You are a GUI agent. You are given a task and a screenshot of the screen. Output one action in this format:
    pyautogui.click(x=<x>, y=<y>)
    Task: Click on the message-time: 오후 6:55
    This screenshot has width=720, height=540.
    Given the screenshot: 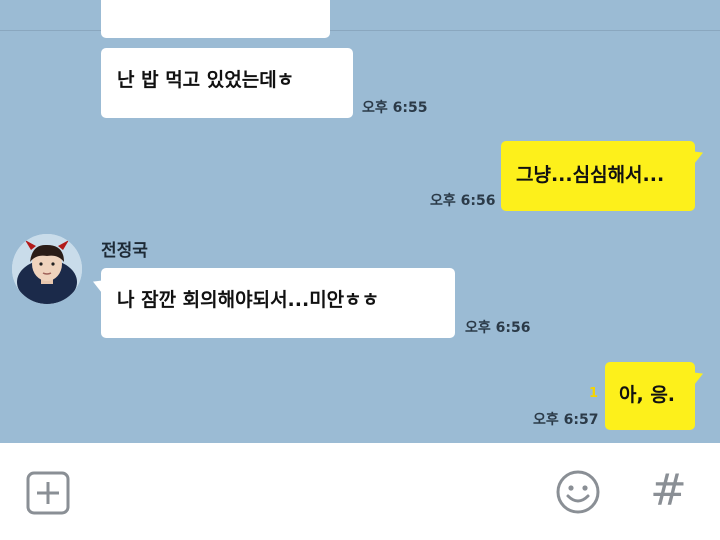 What is the action you would take?
    pyautogui.click(x=395, y=108)
    